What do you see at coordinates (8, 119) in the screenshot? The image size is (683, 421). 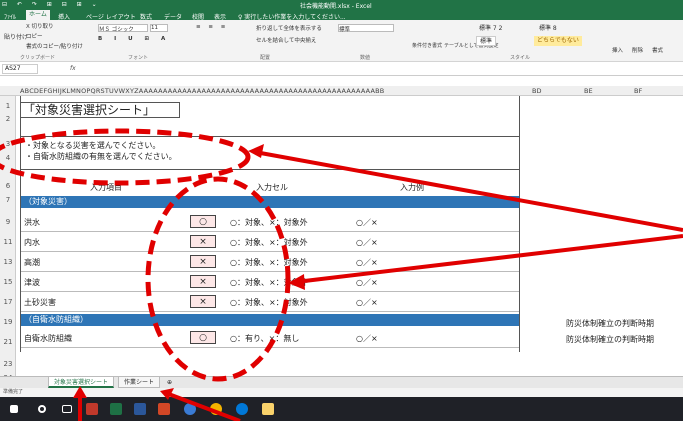 I see `row-number: 2` at bounding box center [8, 119].